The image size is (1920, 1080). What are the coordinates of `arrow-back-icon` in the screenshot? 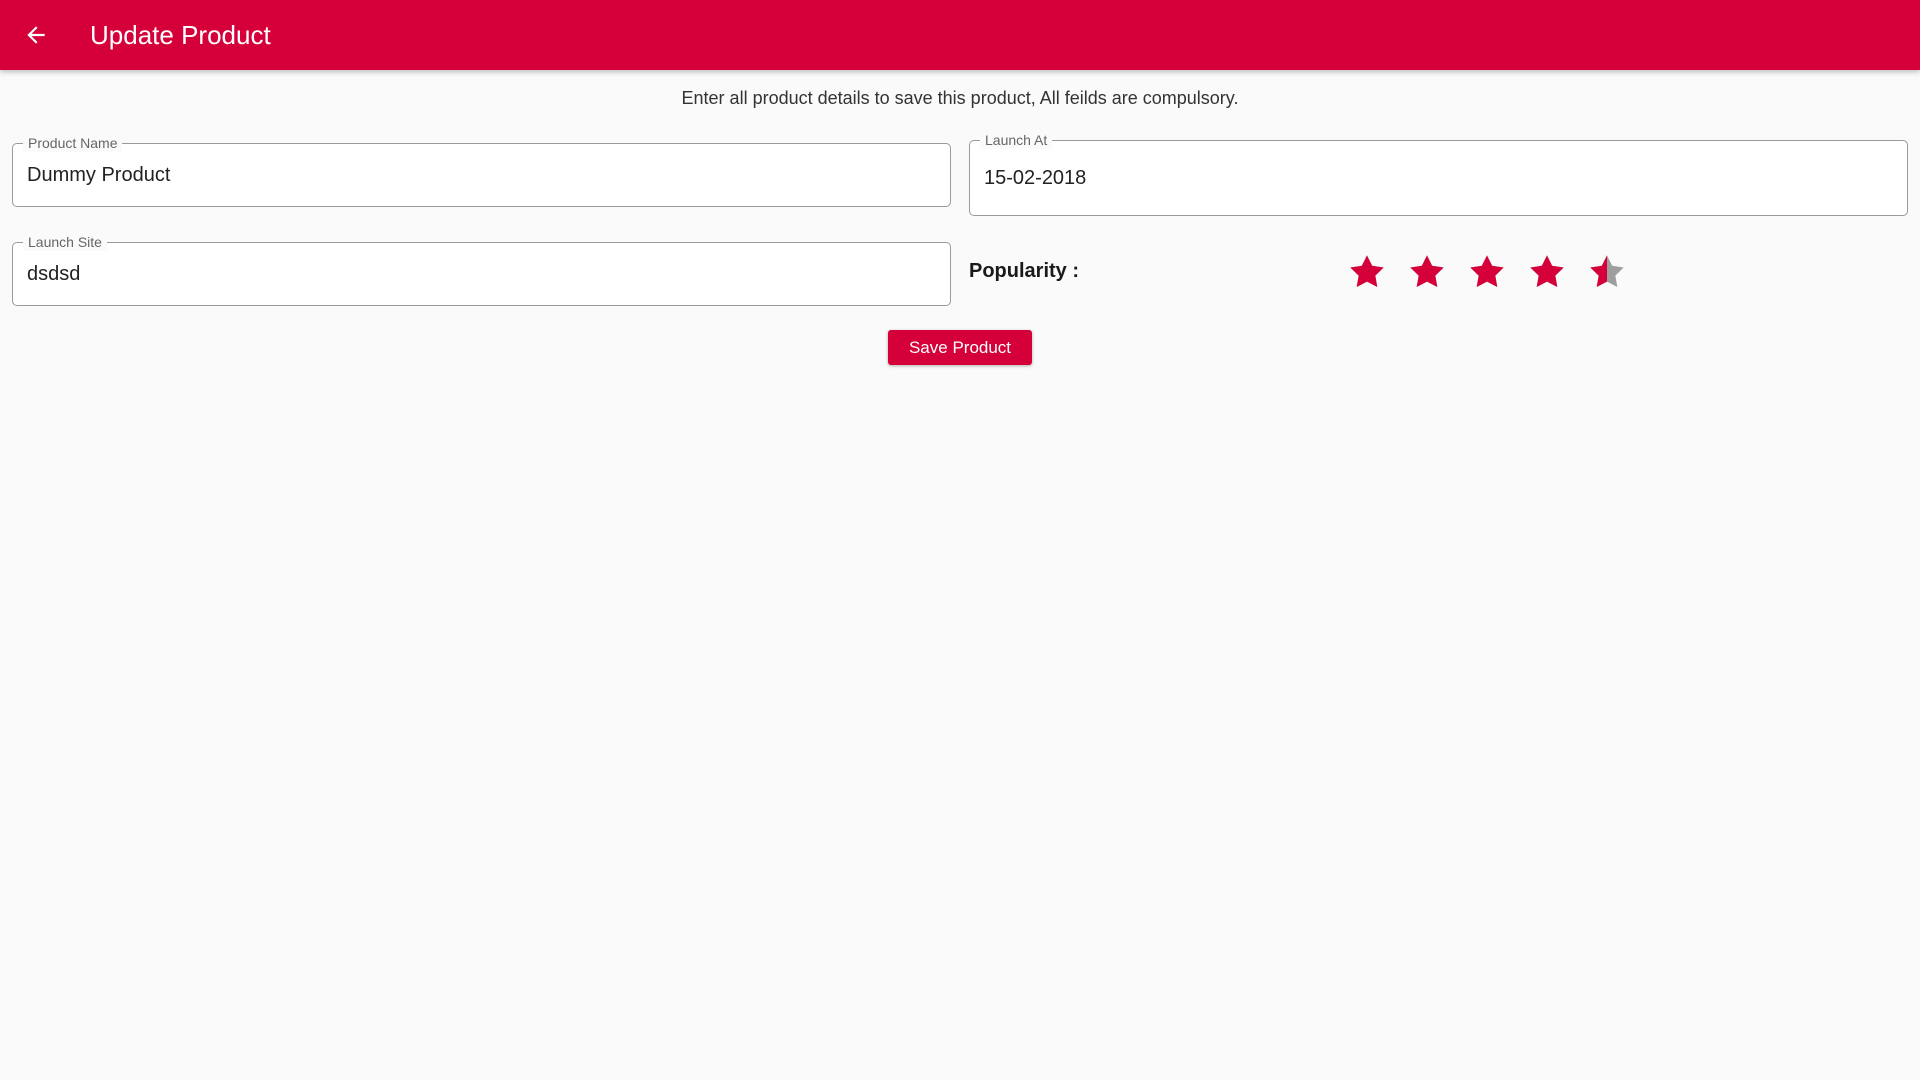 It's located at (36, 35).